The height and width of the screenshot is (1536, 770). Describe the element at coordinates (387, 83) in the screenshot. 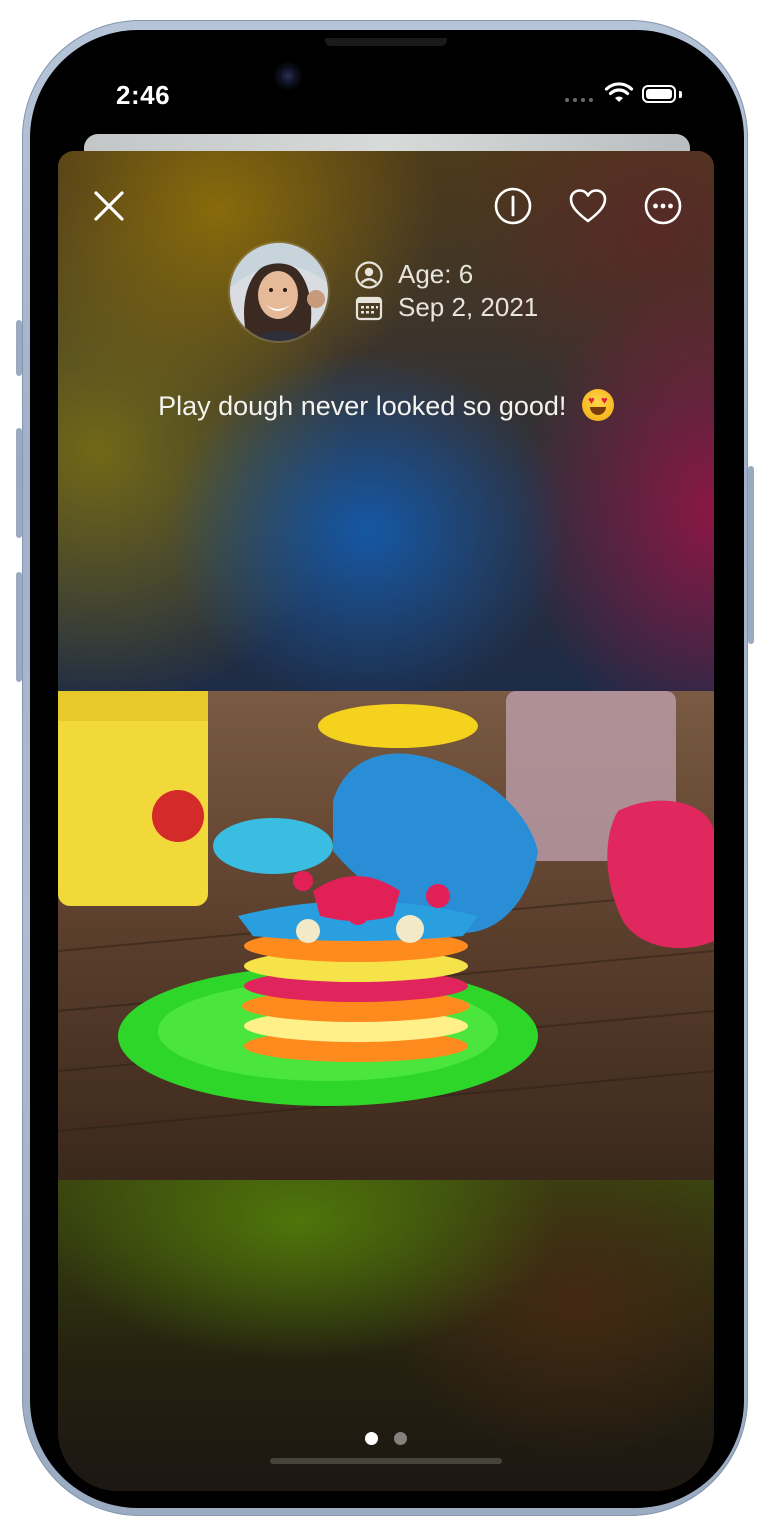

I see `status-bar: 2:46` at that location.